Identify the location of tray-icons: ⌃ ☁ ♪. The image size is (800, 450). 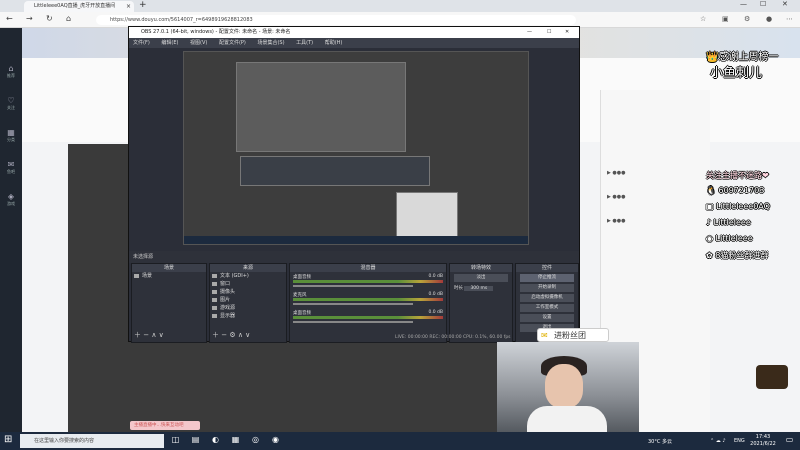
(718, 441).